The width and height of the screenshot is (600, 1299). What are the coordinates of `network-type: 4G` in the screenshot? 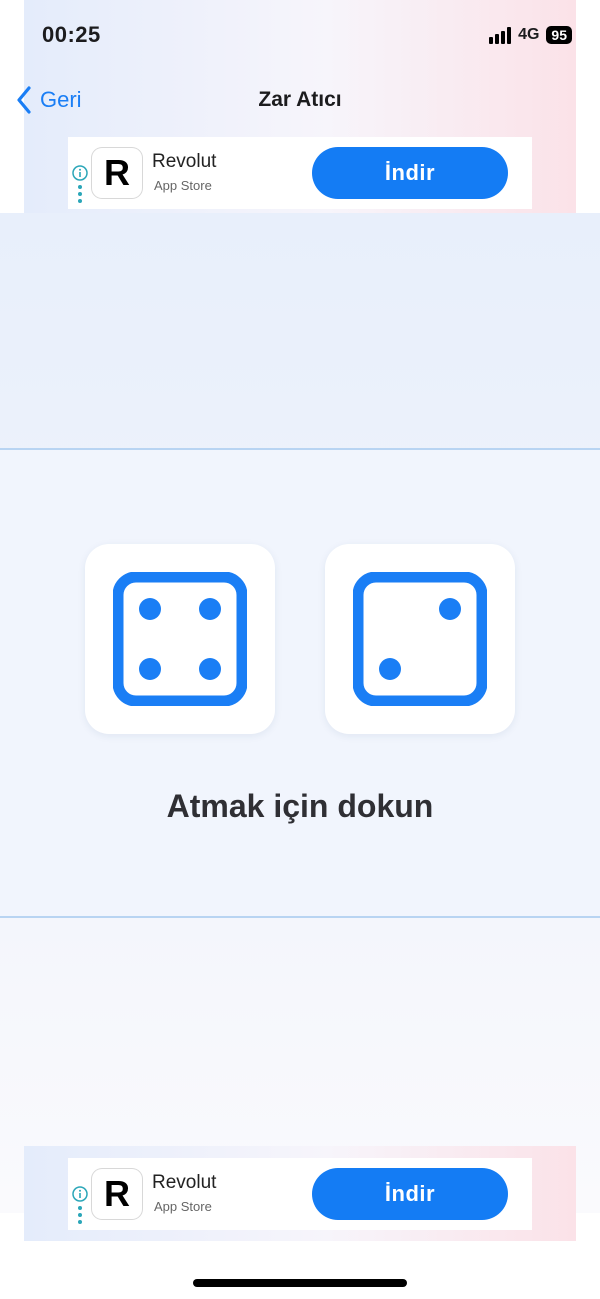 It's located at (529, 34).